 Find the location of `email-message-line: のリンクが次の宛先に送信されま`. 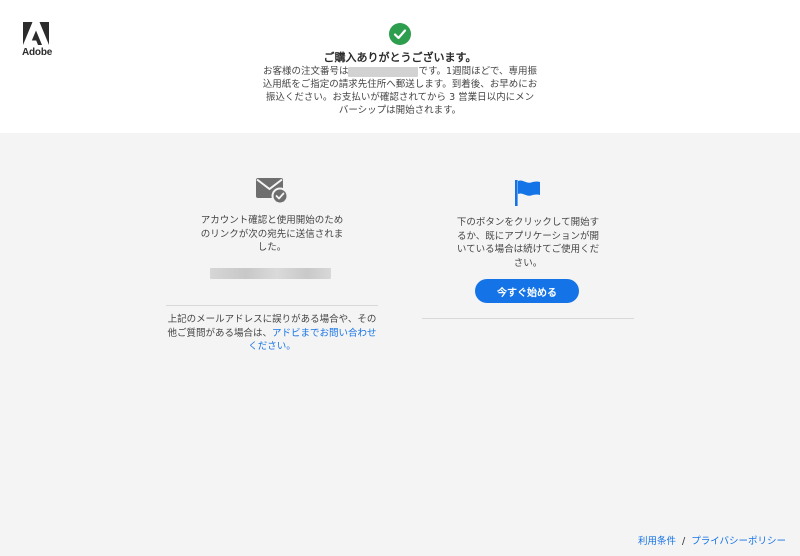

email-message-line: のリンクが次の宛先に送信されま is located at coordinates (272, 234).